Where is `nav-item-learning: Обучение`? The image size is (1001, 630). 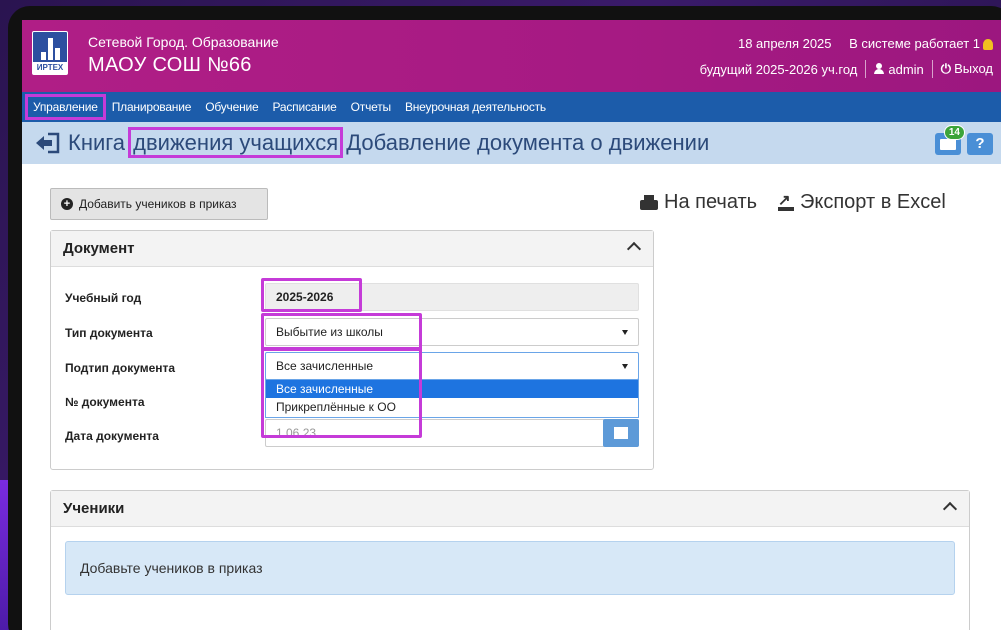 nav-item-learning: Обучение is located at coordinates (231, 107).